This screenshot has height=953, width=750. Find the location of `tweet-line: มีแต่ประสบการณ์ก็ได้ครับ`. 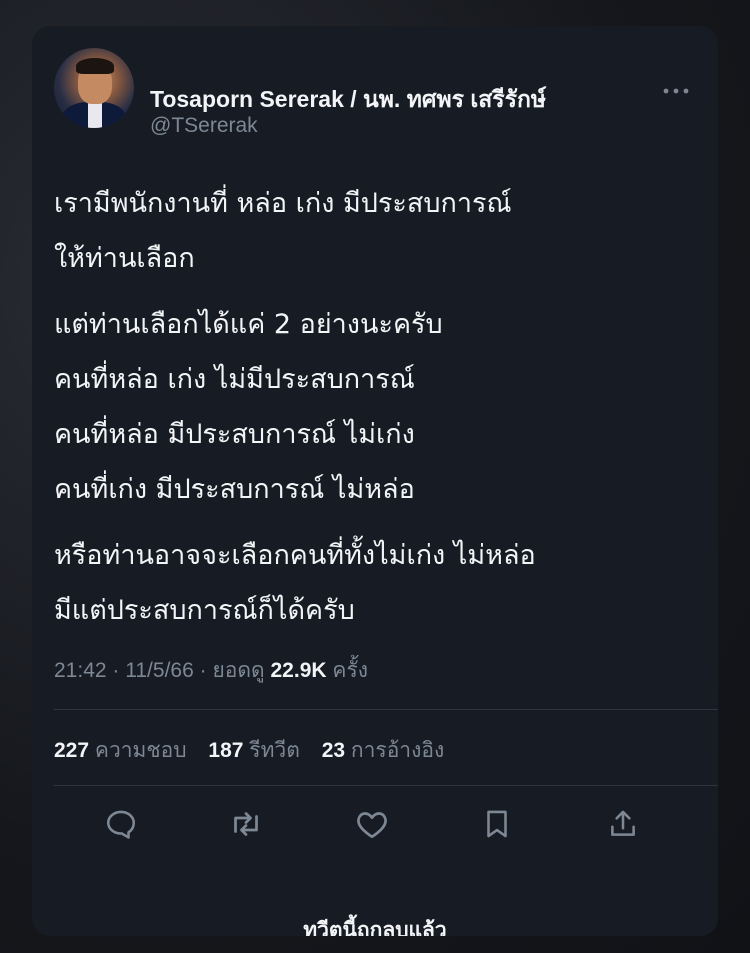

tweet-line: มีแต่ประสบการณ์ก็ได้ครับ is located at coordinates (204, 610).